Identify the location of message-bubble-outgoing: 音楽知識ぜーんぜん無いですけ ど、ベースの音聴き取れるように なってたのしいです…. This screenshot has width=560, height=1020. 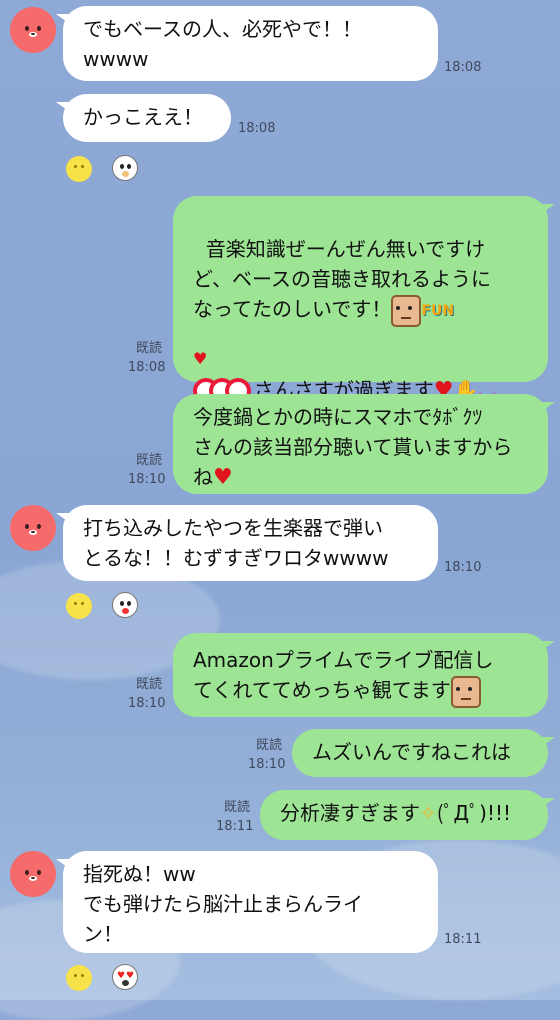
(364, 300).